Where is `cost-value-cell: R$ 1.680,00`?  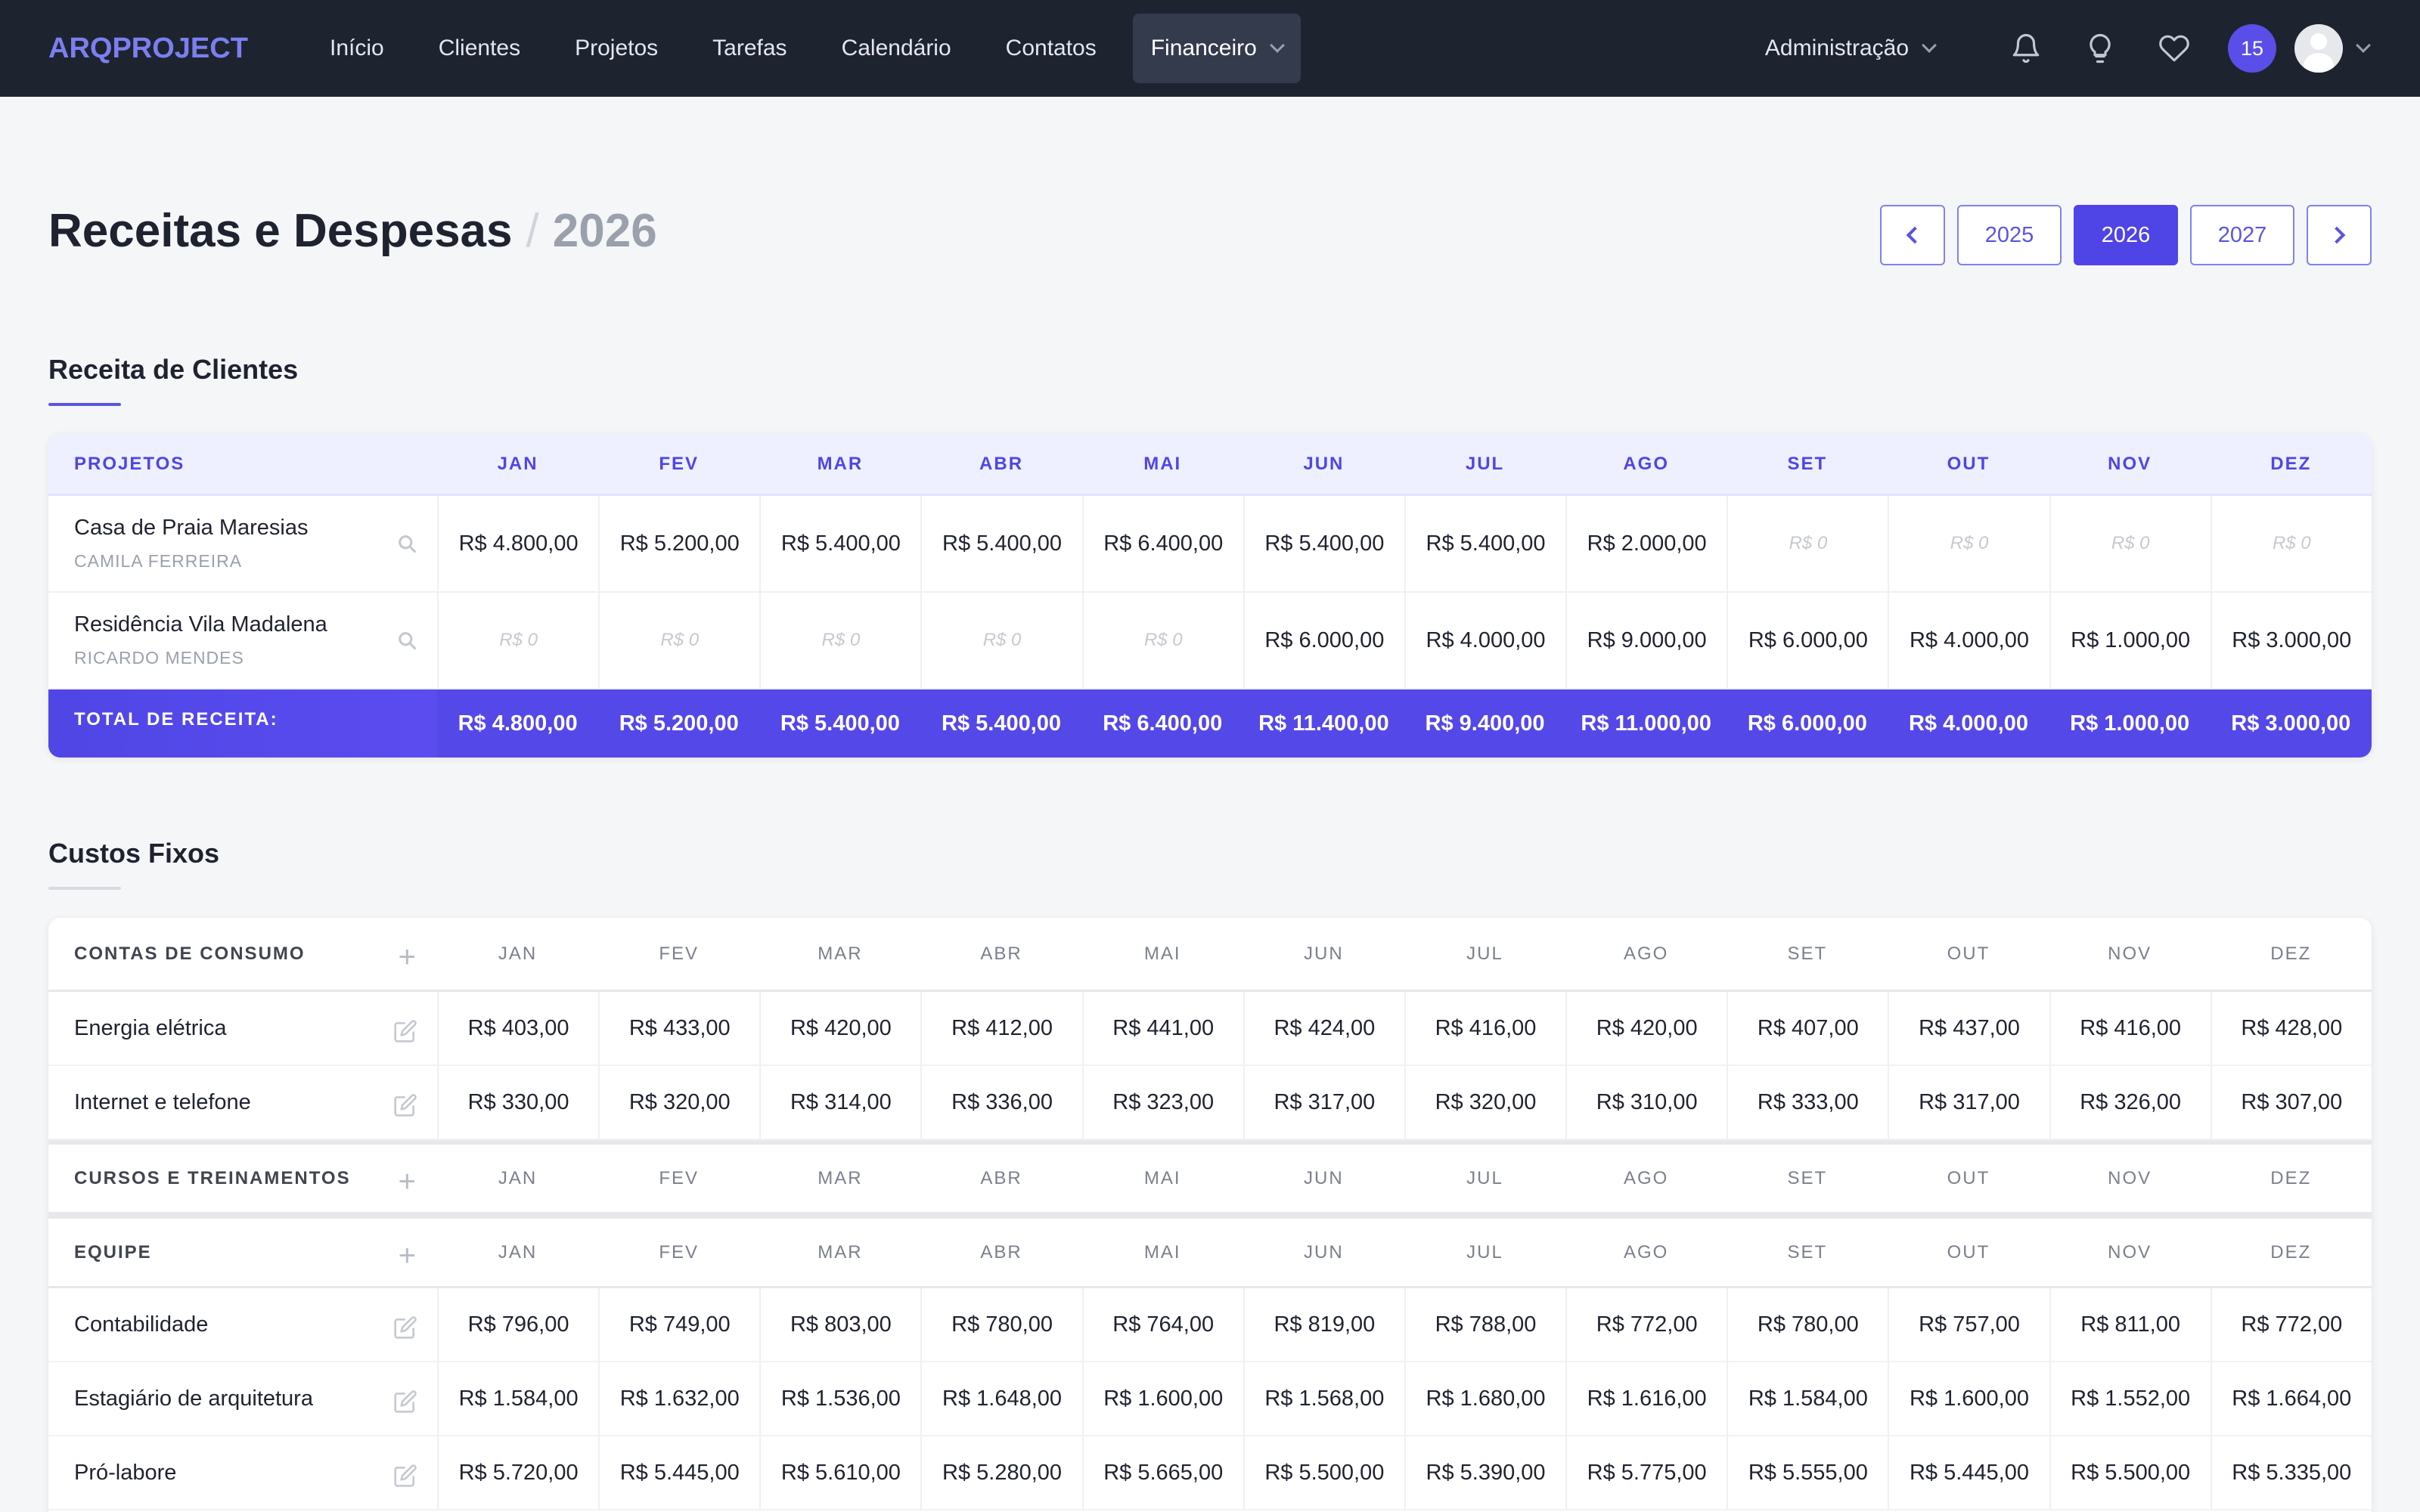 cost-value-cell: R$ 1.680,00 is located at coordinates (1484, 1398).